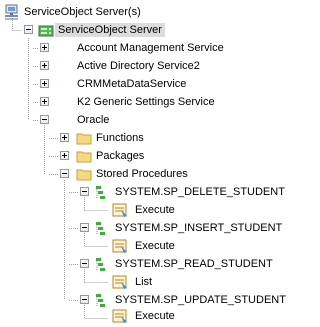  I want to click on service-label: K2 Generic Settings Service, so click(146, 102).